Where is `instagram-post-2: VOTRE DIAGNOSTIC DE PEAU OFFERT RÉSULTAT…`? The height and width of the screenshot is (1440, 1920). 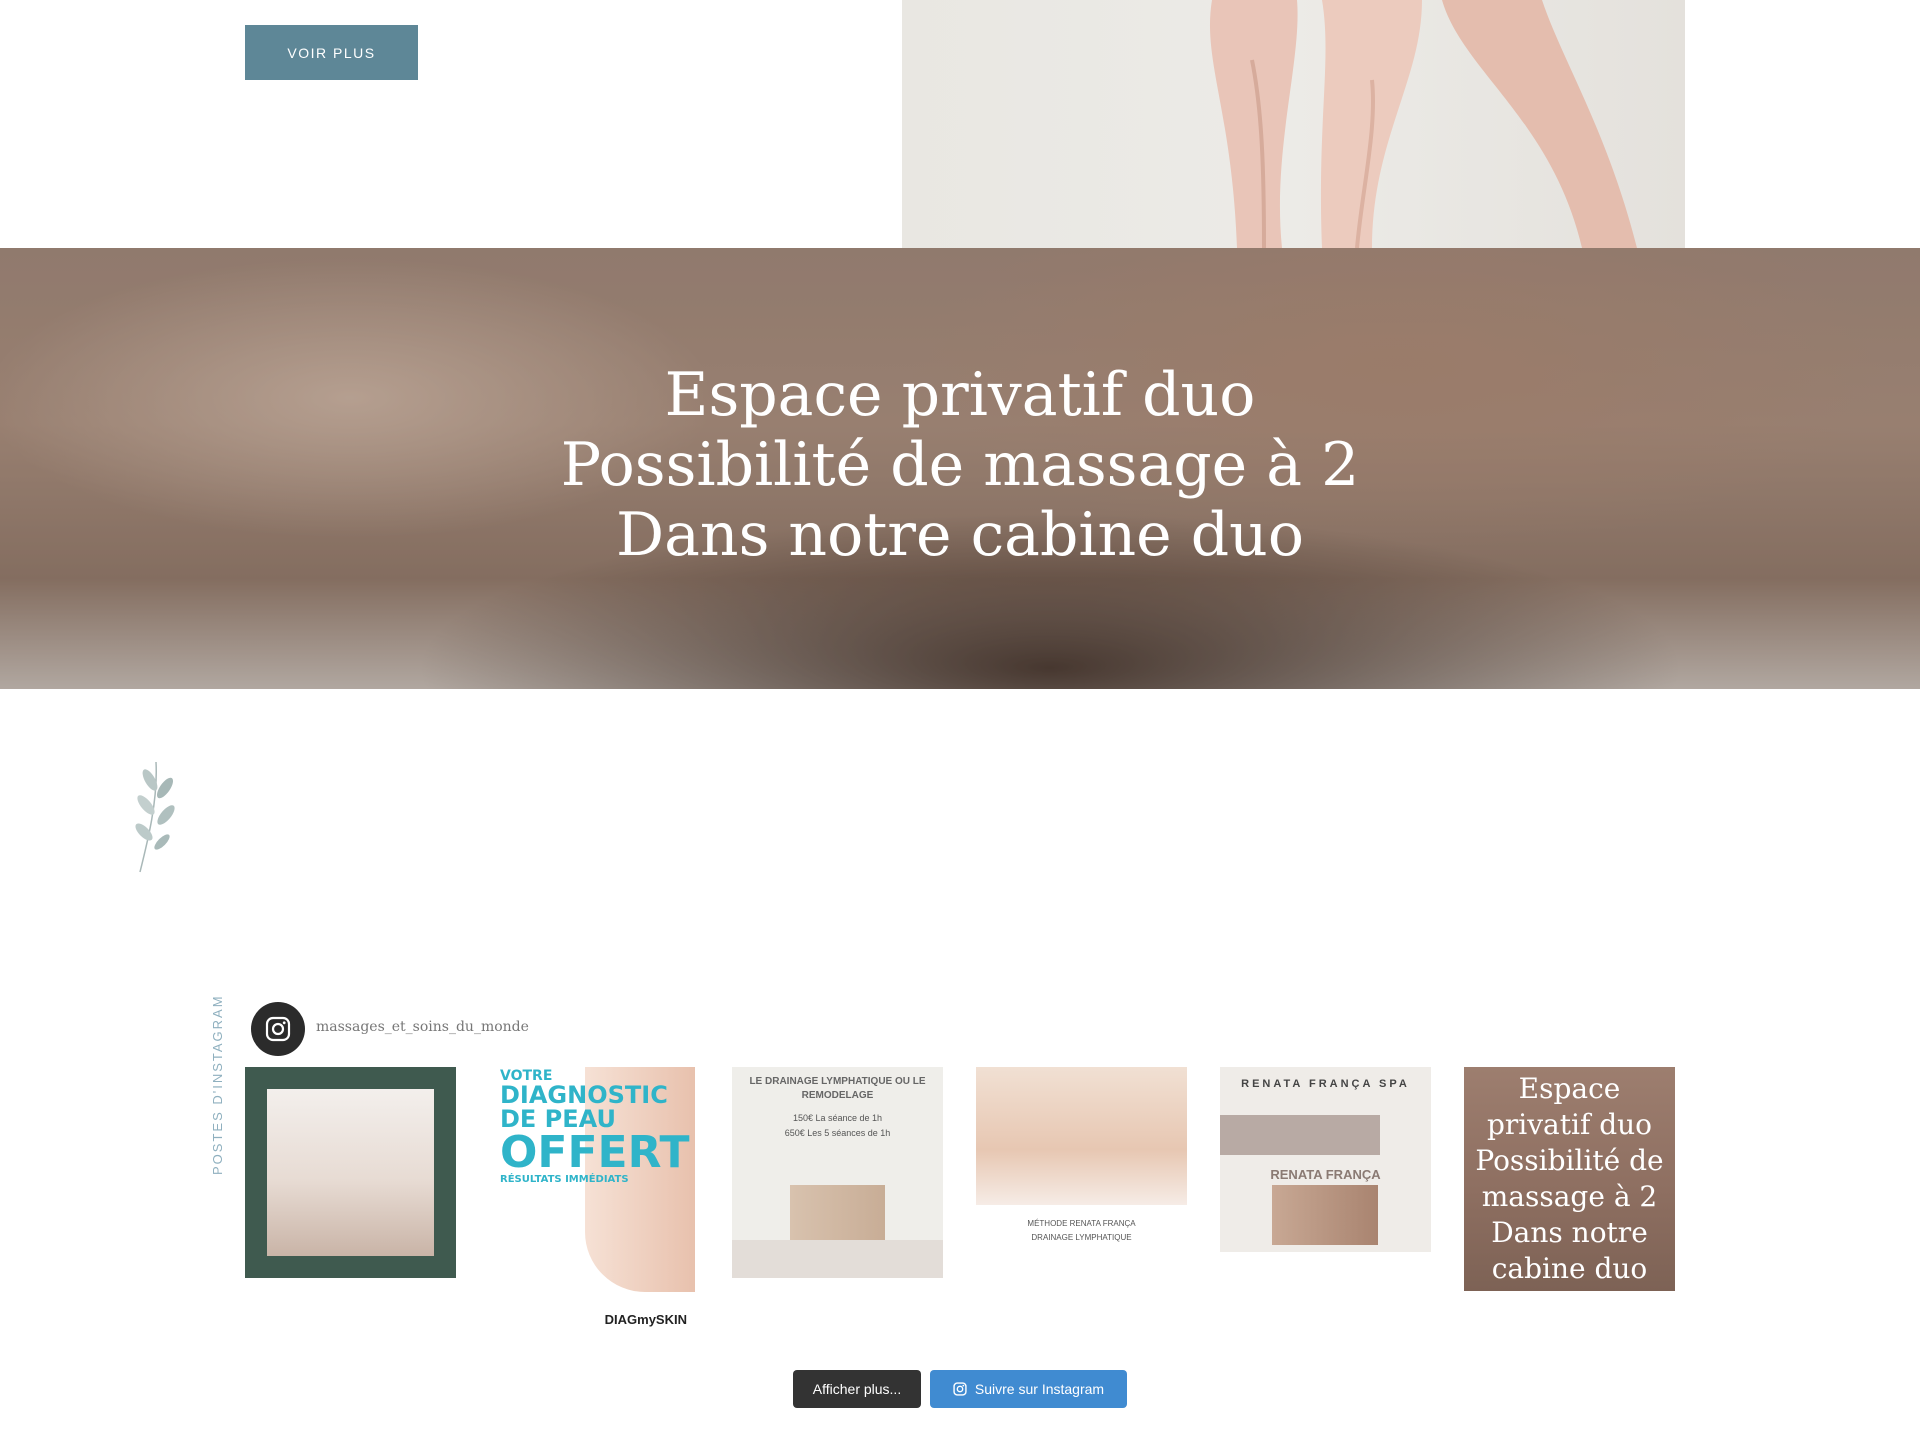
instagram-post-2: VOTRE DIAGNOSTIC DE PEAU OFFERT RÉSULTAT… is located at coordinates (594, 1199).